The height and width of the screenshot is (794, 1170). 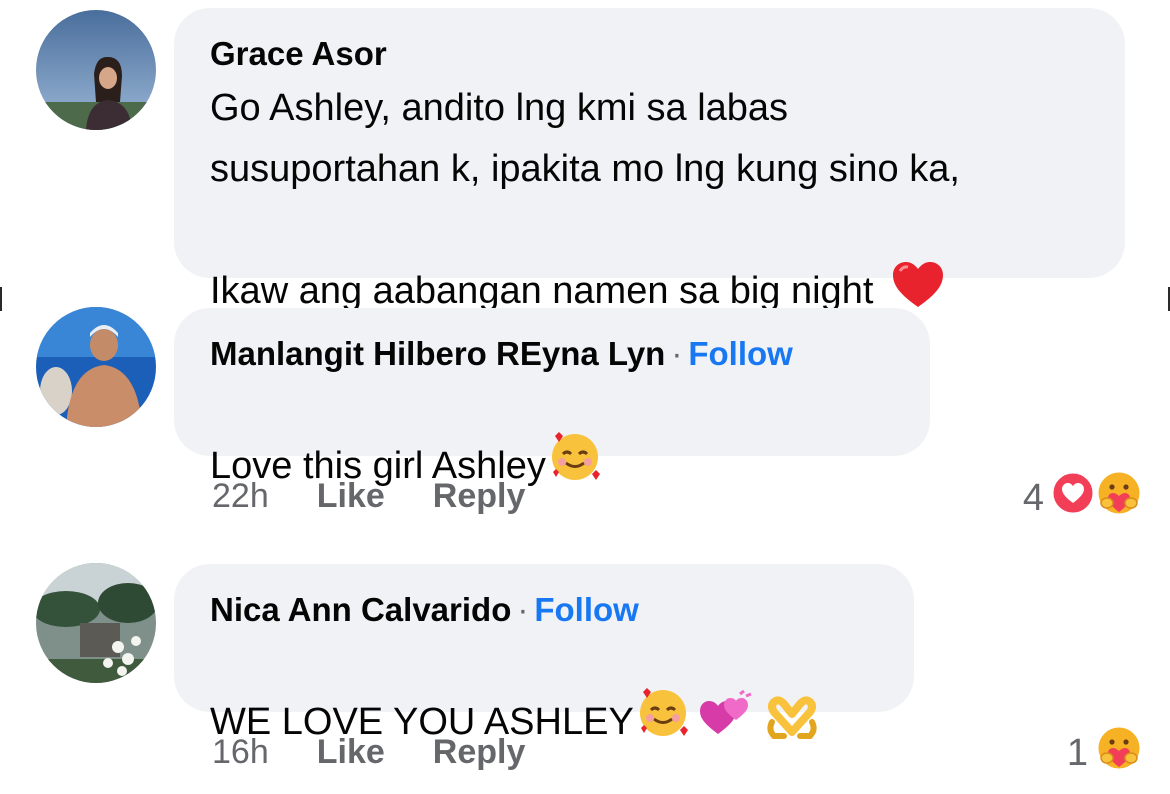 I want to click on author-name: Manlangit Hilbero REyna Lyn, so click(x=437, y=353).